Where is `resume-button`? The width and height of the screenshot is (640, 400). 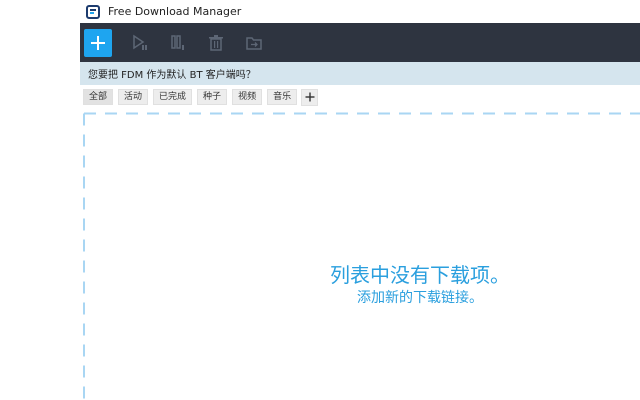 resume-button is located at coordinates (140, 43).